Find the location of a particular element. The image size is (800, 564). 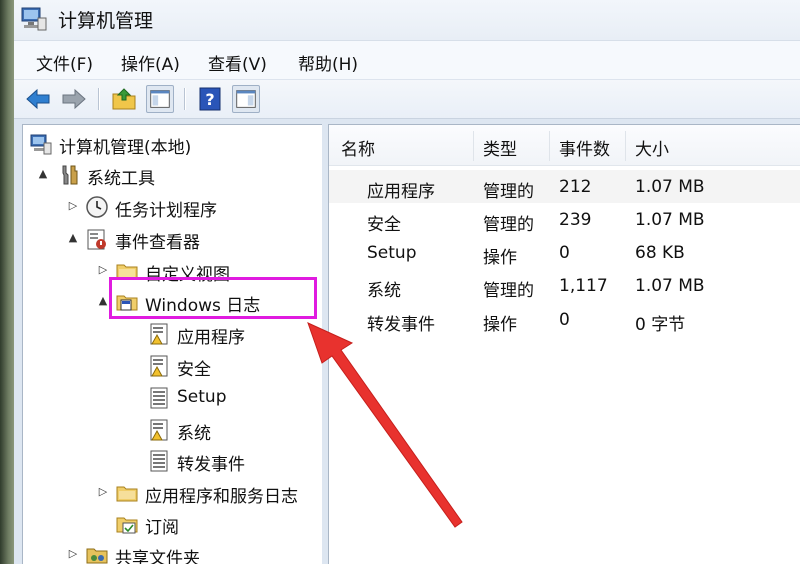

menu-file: 文件(F) is located at coordinates (64, 62).